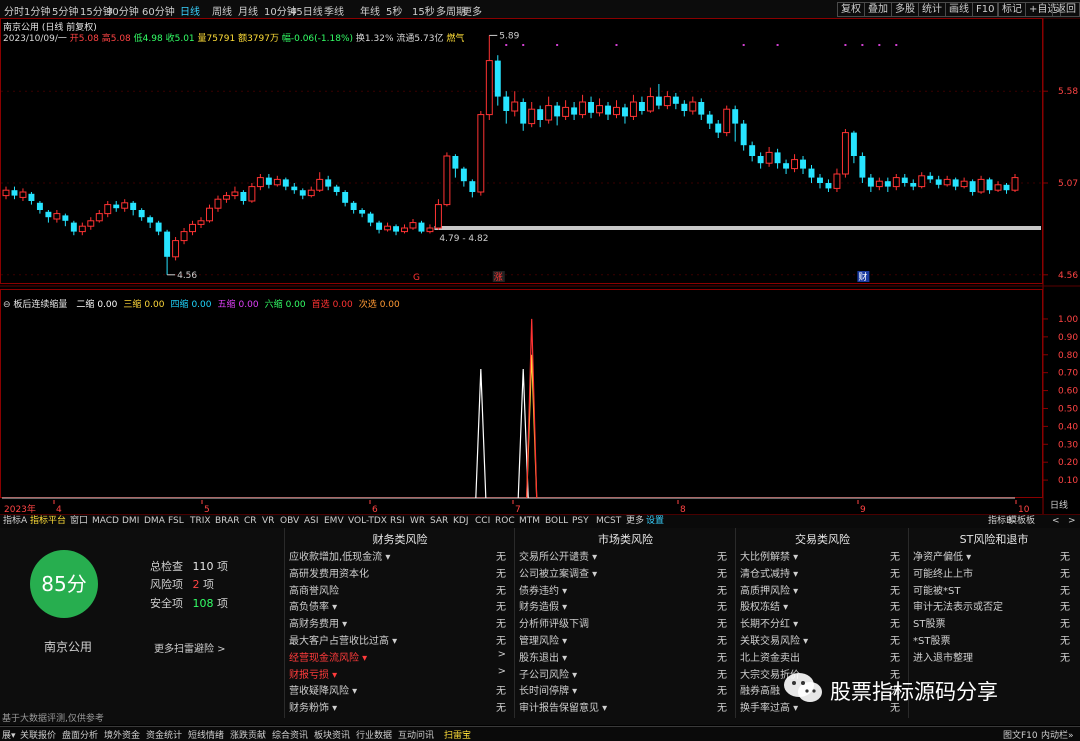  I want to click on indicator-tab-5: DMA, so click(154, 521).